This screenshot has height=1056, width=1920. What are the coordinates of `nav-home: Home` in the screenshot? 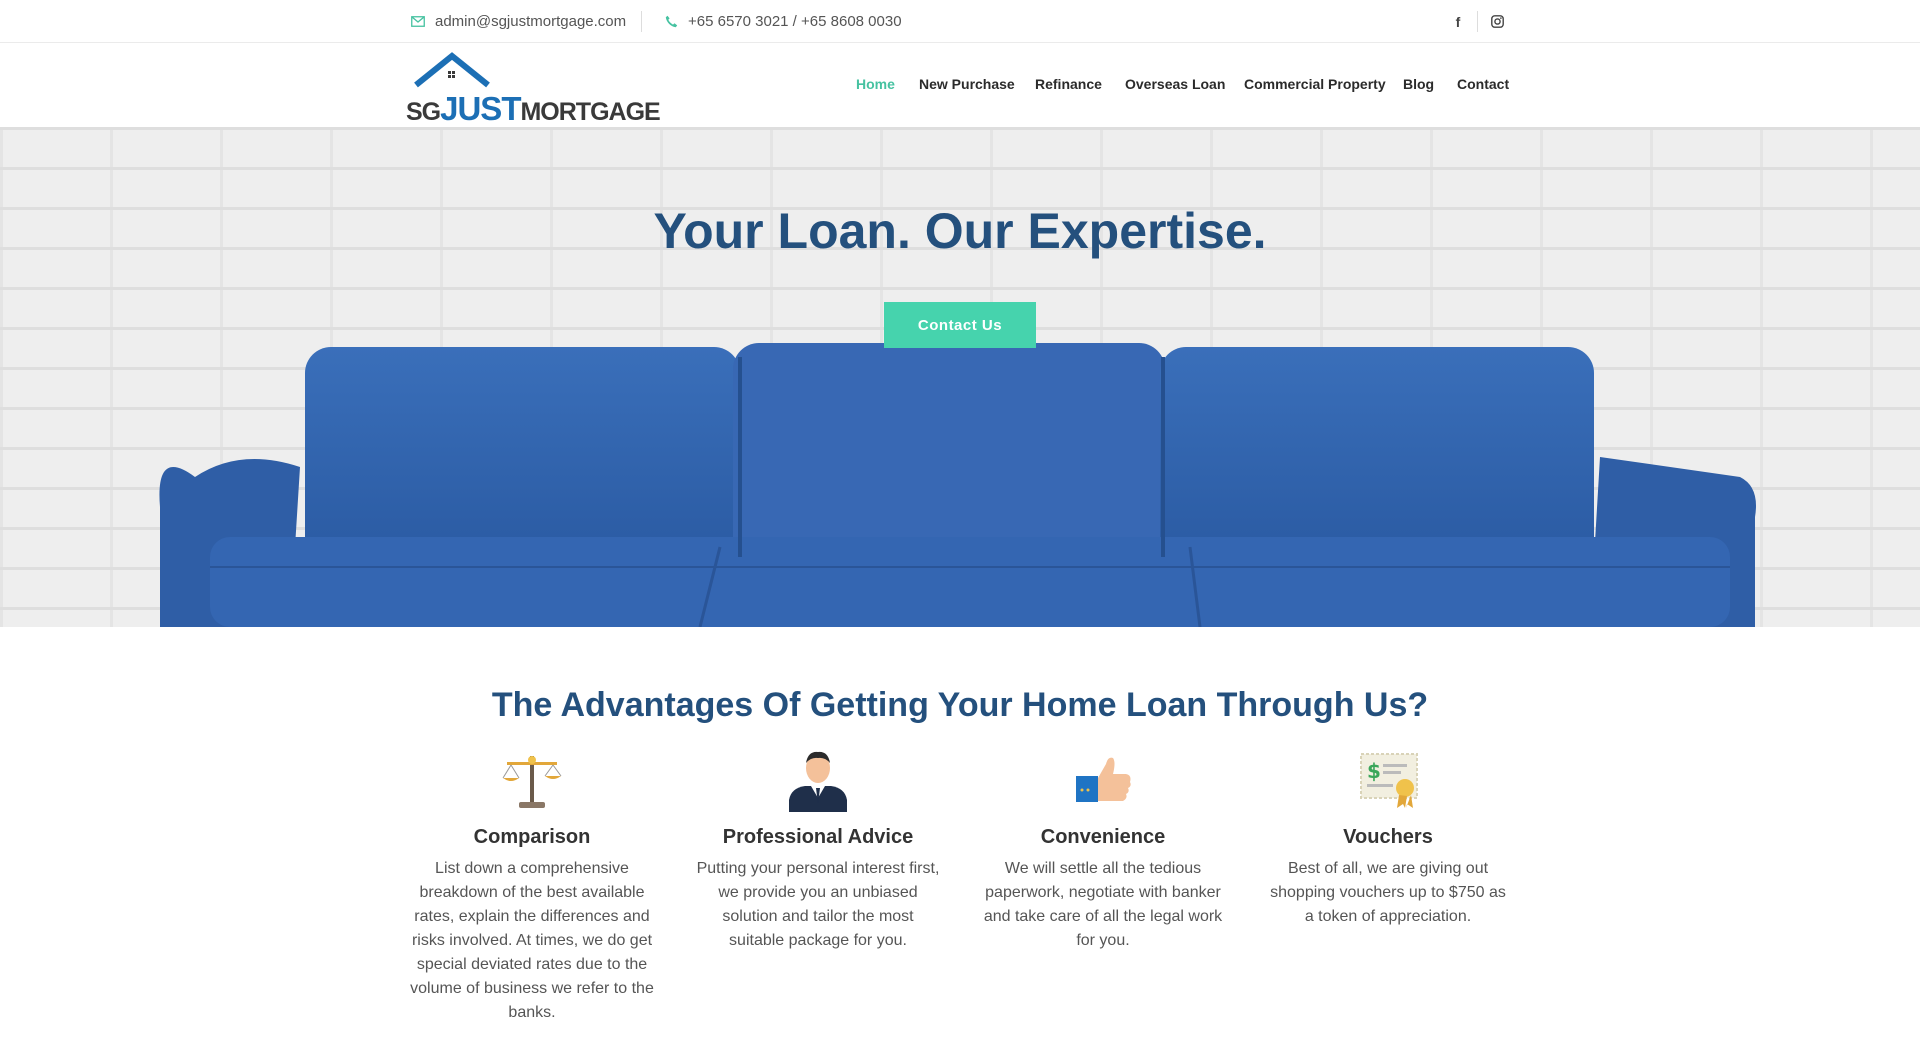 It's located at (875, 84).